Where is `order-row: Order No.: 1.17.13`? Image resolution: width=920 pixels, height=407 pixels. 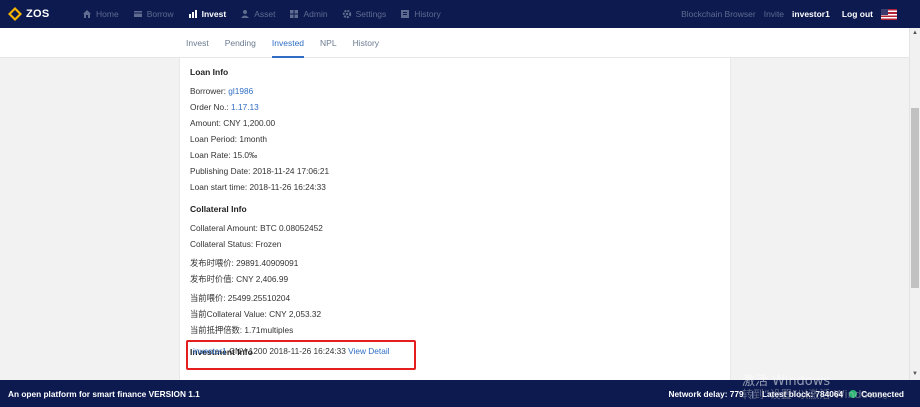 order-row: Order No.: 1.17.13 is located at coordinates (455, 107).